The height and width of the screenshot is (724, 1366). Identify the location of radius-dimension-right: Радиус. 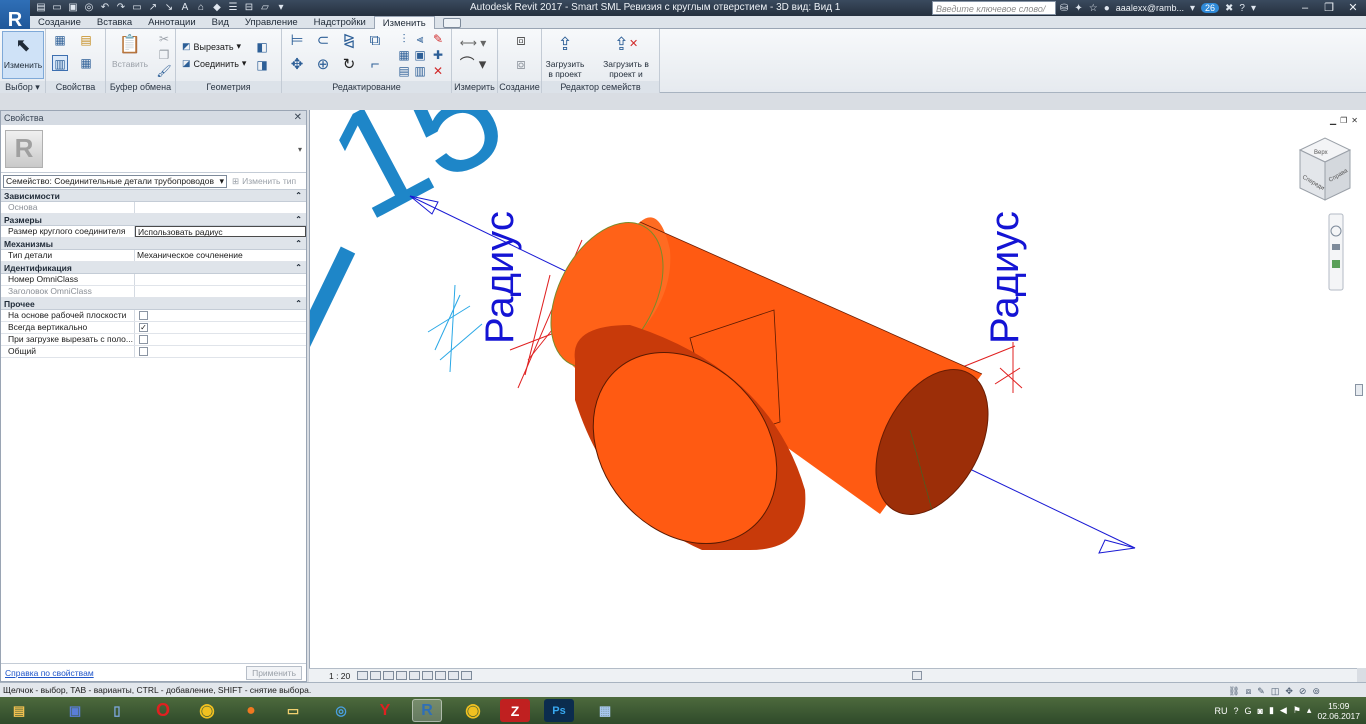
(1005, 277).